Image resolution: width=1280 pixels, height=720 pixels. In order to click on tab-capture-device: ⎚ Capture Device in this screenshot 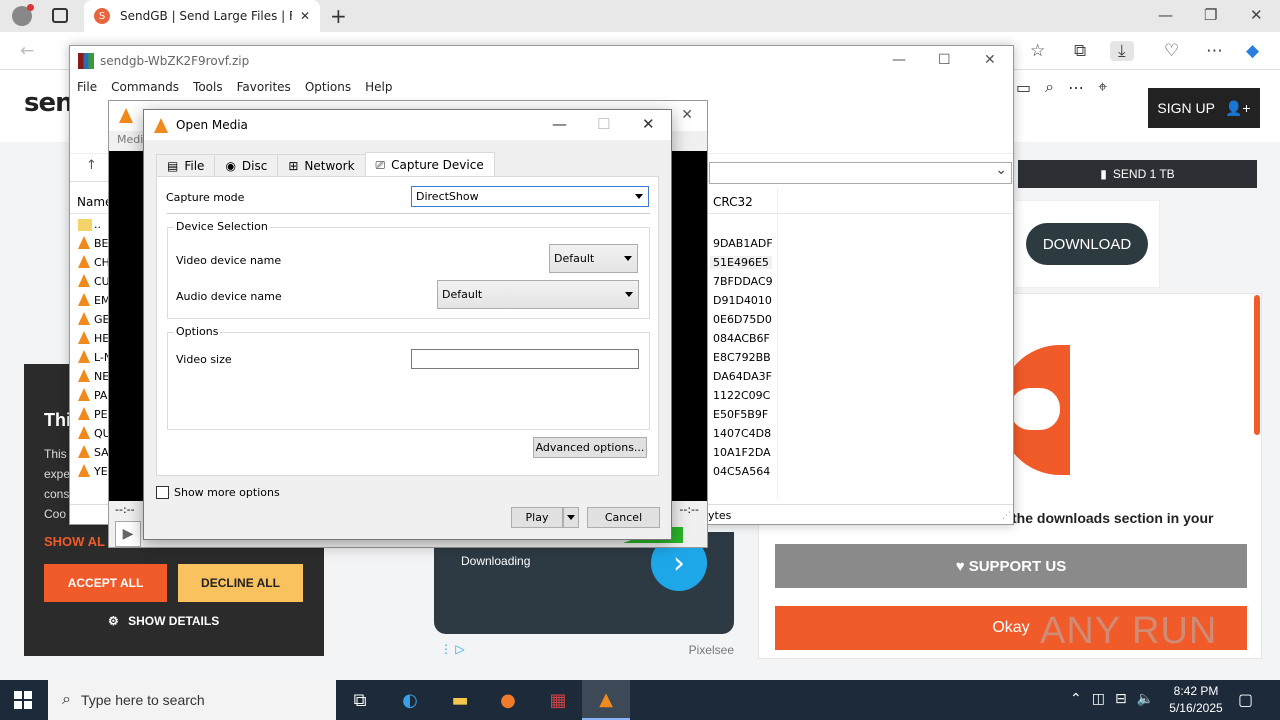, I will do `click(429, 164)`.